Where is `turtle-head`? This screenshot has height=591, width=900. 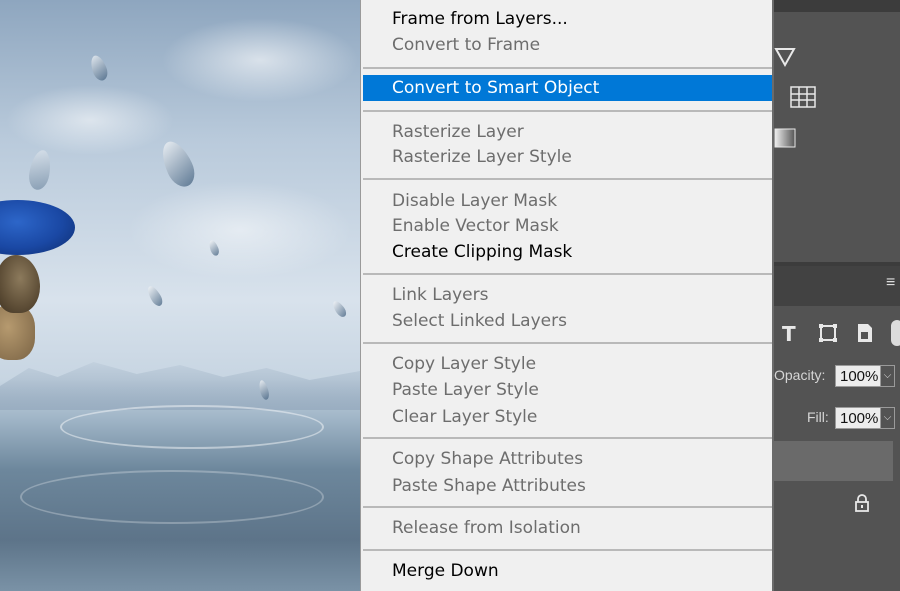
turtle-head is located at coordinates (20, 284).